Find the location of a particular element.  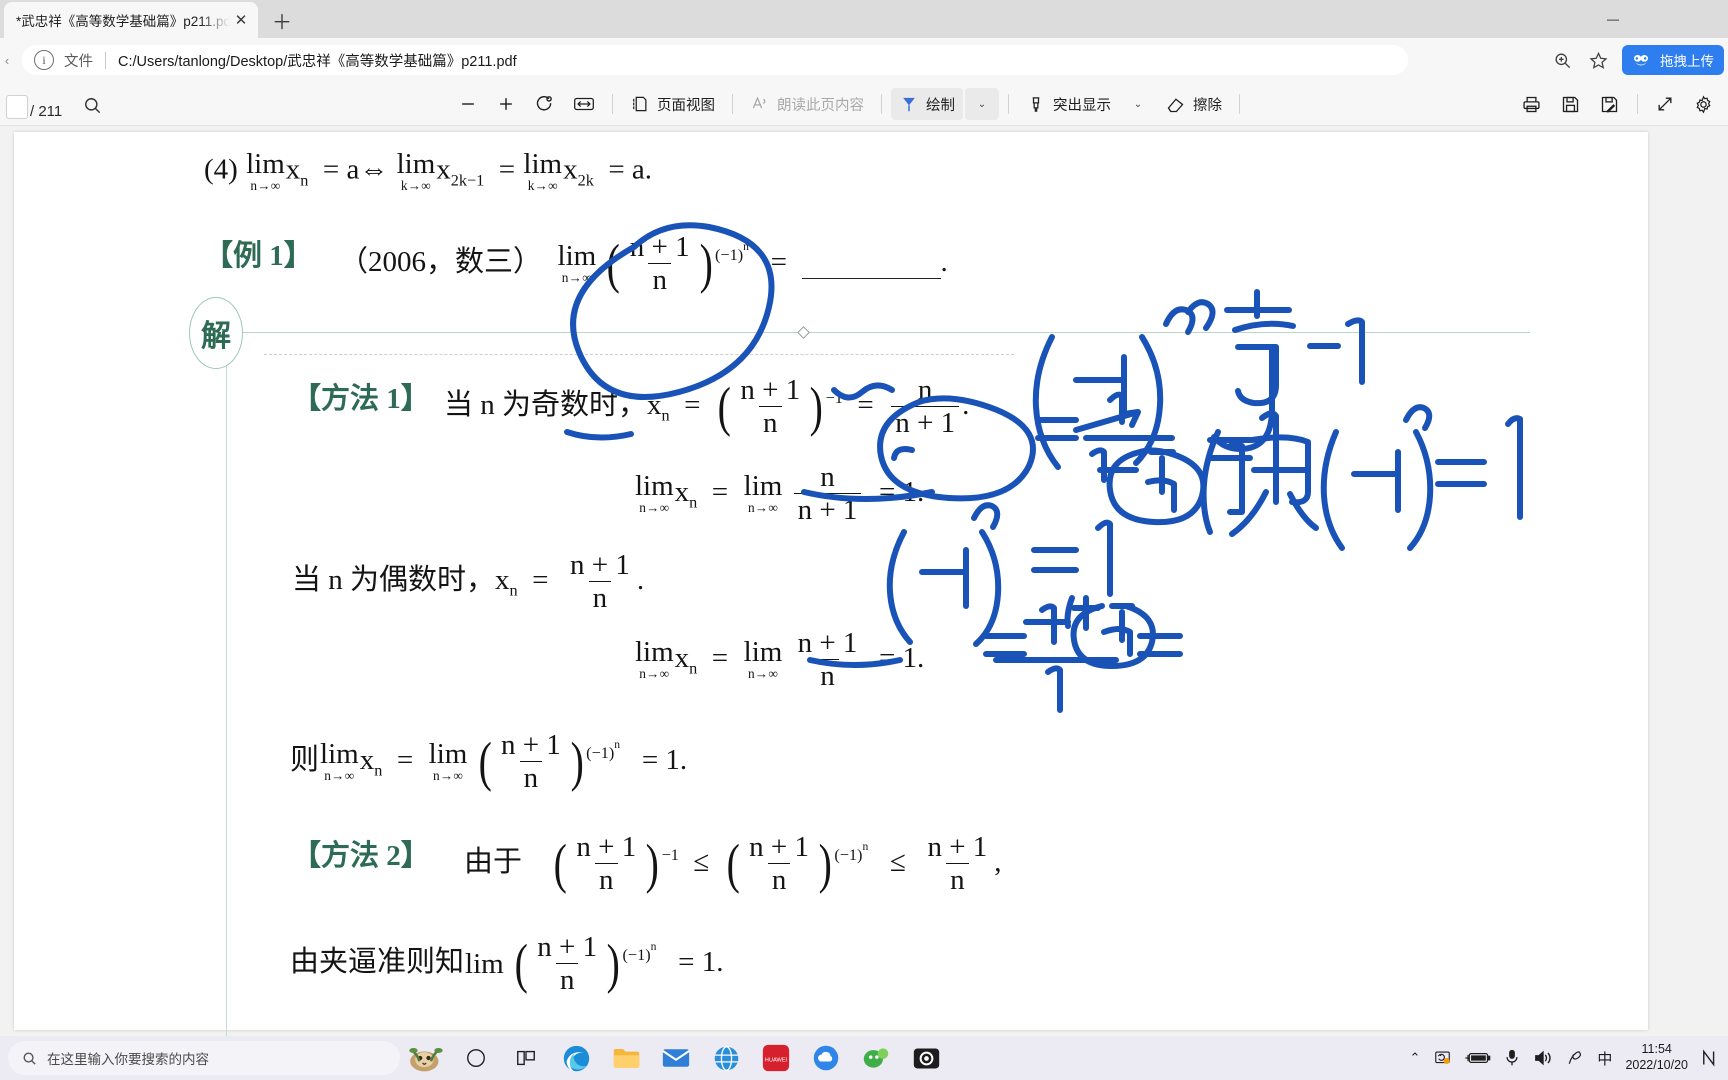

page-view-label: 页面视图 is located at coordinates (686, 105).